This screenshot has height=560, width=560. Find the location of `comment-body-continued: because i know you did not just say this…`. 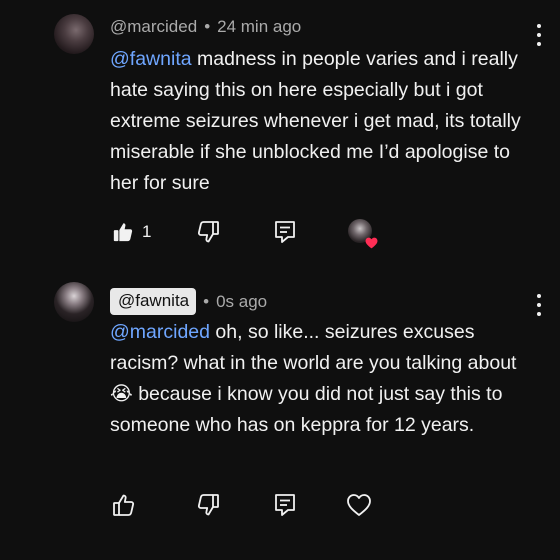

comment-body-continued: because i know you did not just say this… is located at coordinates (306, 409).